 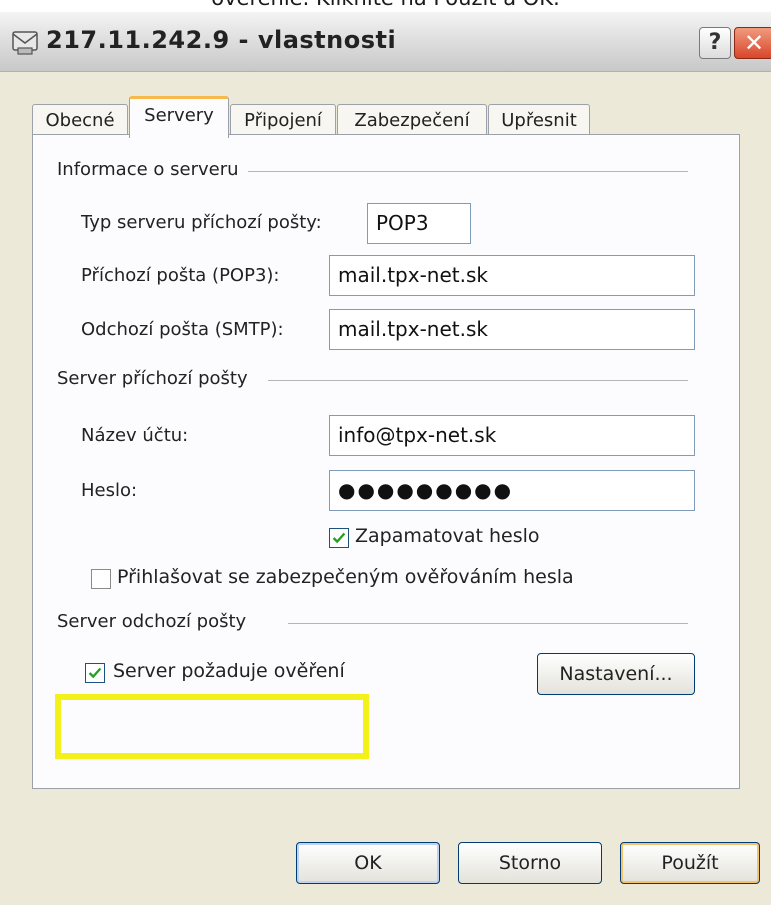 What do you see at coordinates (512, 329) in the screenshot?
I see `outgoing-server-input: mail.tpx-net.sk` at bounding box center [512, 329].